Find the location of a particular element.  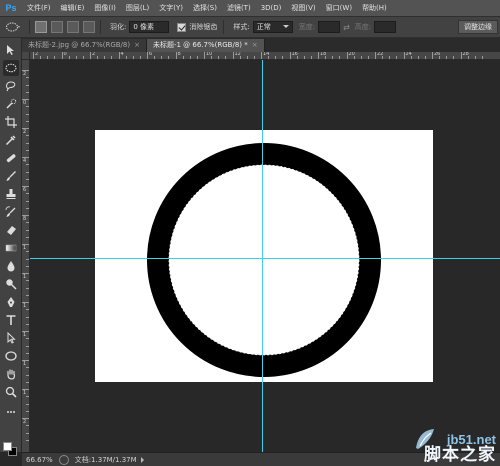

tab-untitled-1: 未标题-1 @ 66.7%(RGB/8) * × is located at coordinates (205, 45).